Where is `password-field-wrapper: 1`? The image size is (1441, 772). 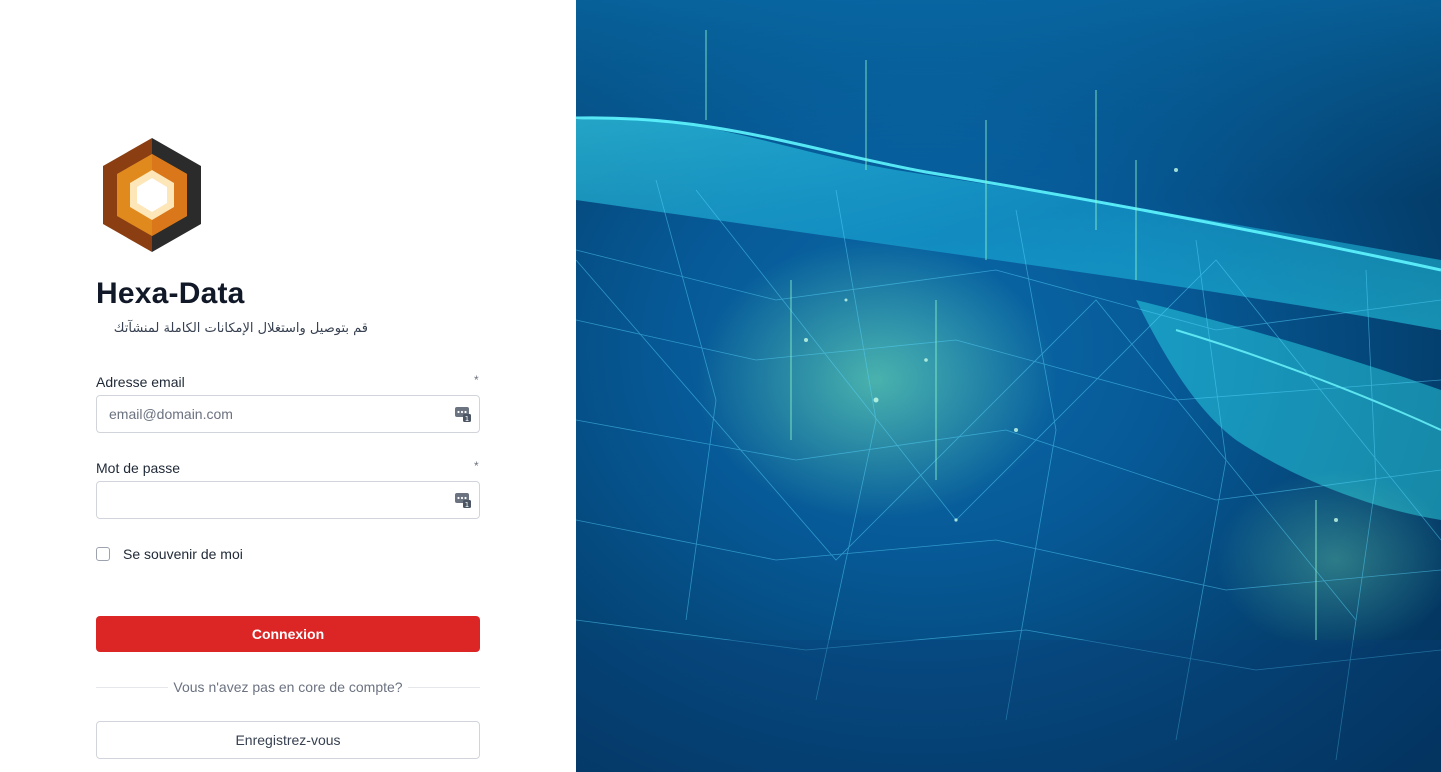
password-field-wrapper: 1 is located at coordinates (288, 500).